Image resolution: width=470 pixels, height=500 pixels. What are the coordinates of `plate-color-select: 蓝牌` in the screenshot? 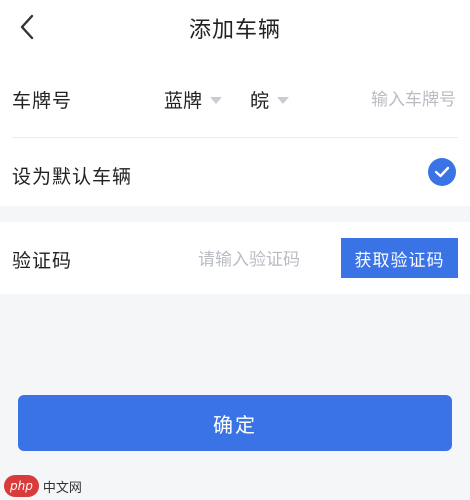 It's located at (193, 99).